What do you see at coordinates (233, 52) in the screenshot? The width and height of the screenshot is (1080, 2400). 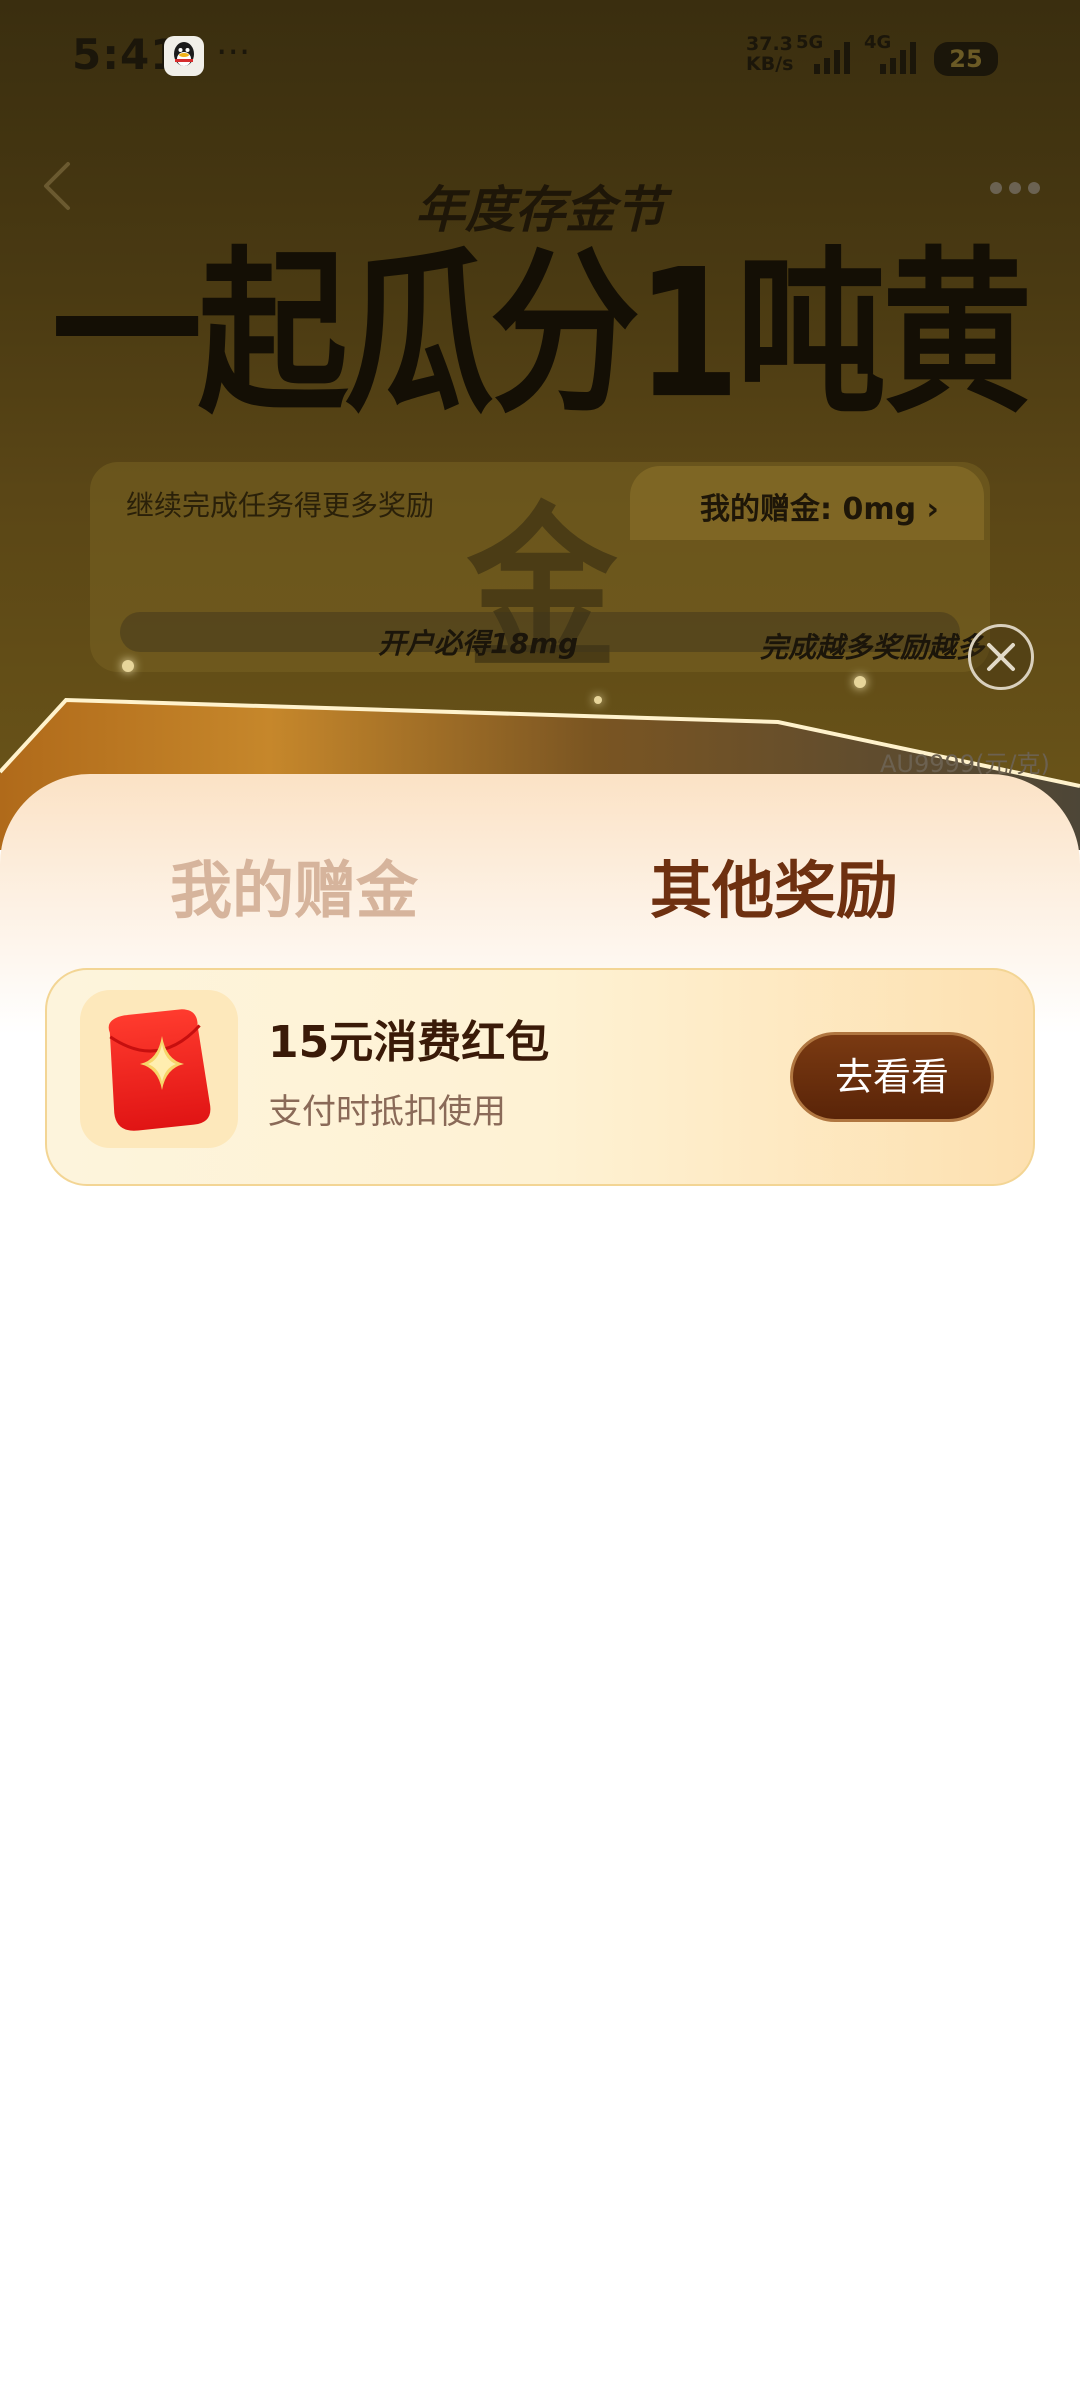 I see `notification-more-icon: ···` at bounding box center [233, 52].